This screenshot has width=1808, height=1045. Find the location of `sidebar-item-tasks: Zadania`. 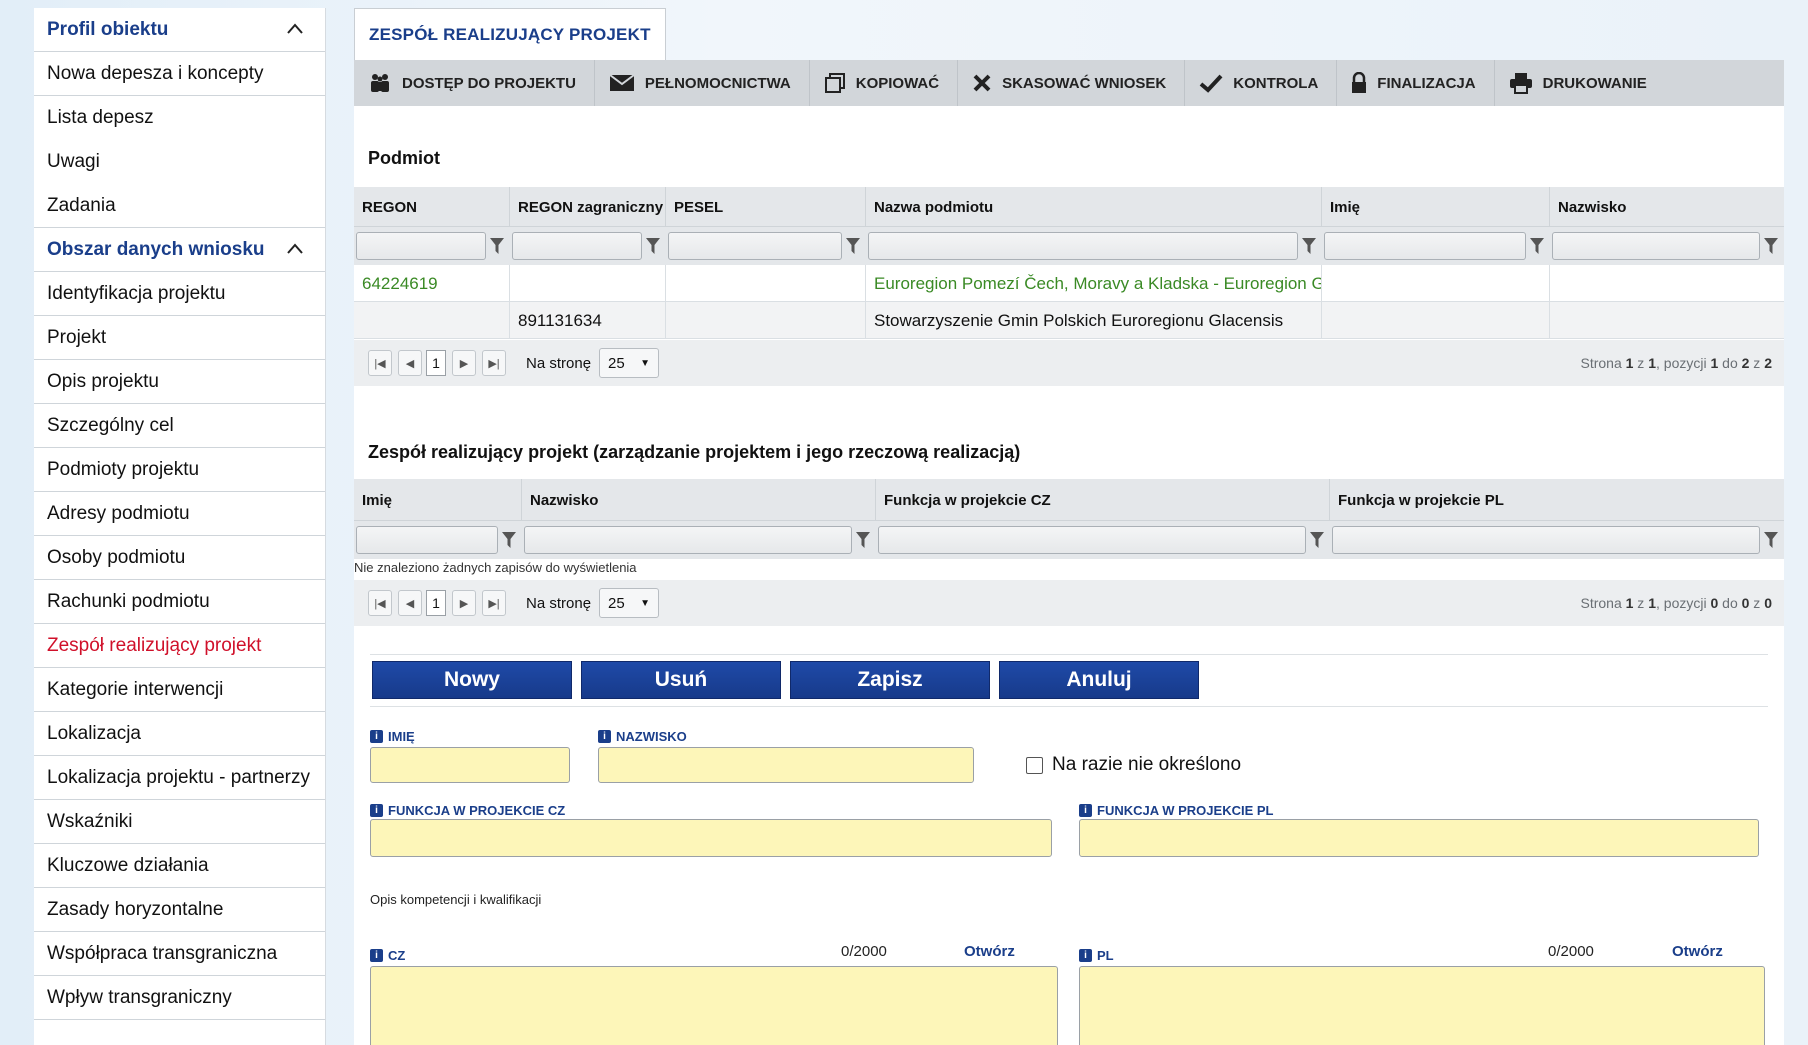

sidebar-item-tasks: Zadania is located at coordinates (179, 206).